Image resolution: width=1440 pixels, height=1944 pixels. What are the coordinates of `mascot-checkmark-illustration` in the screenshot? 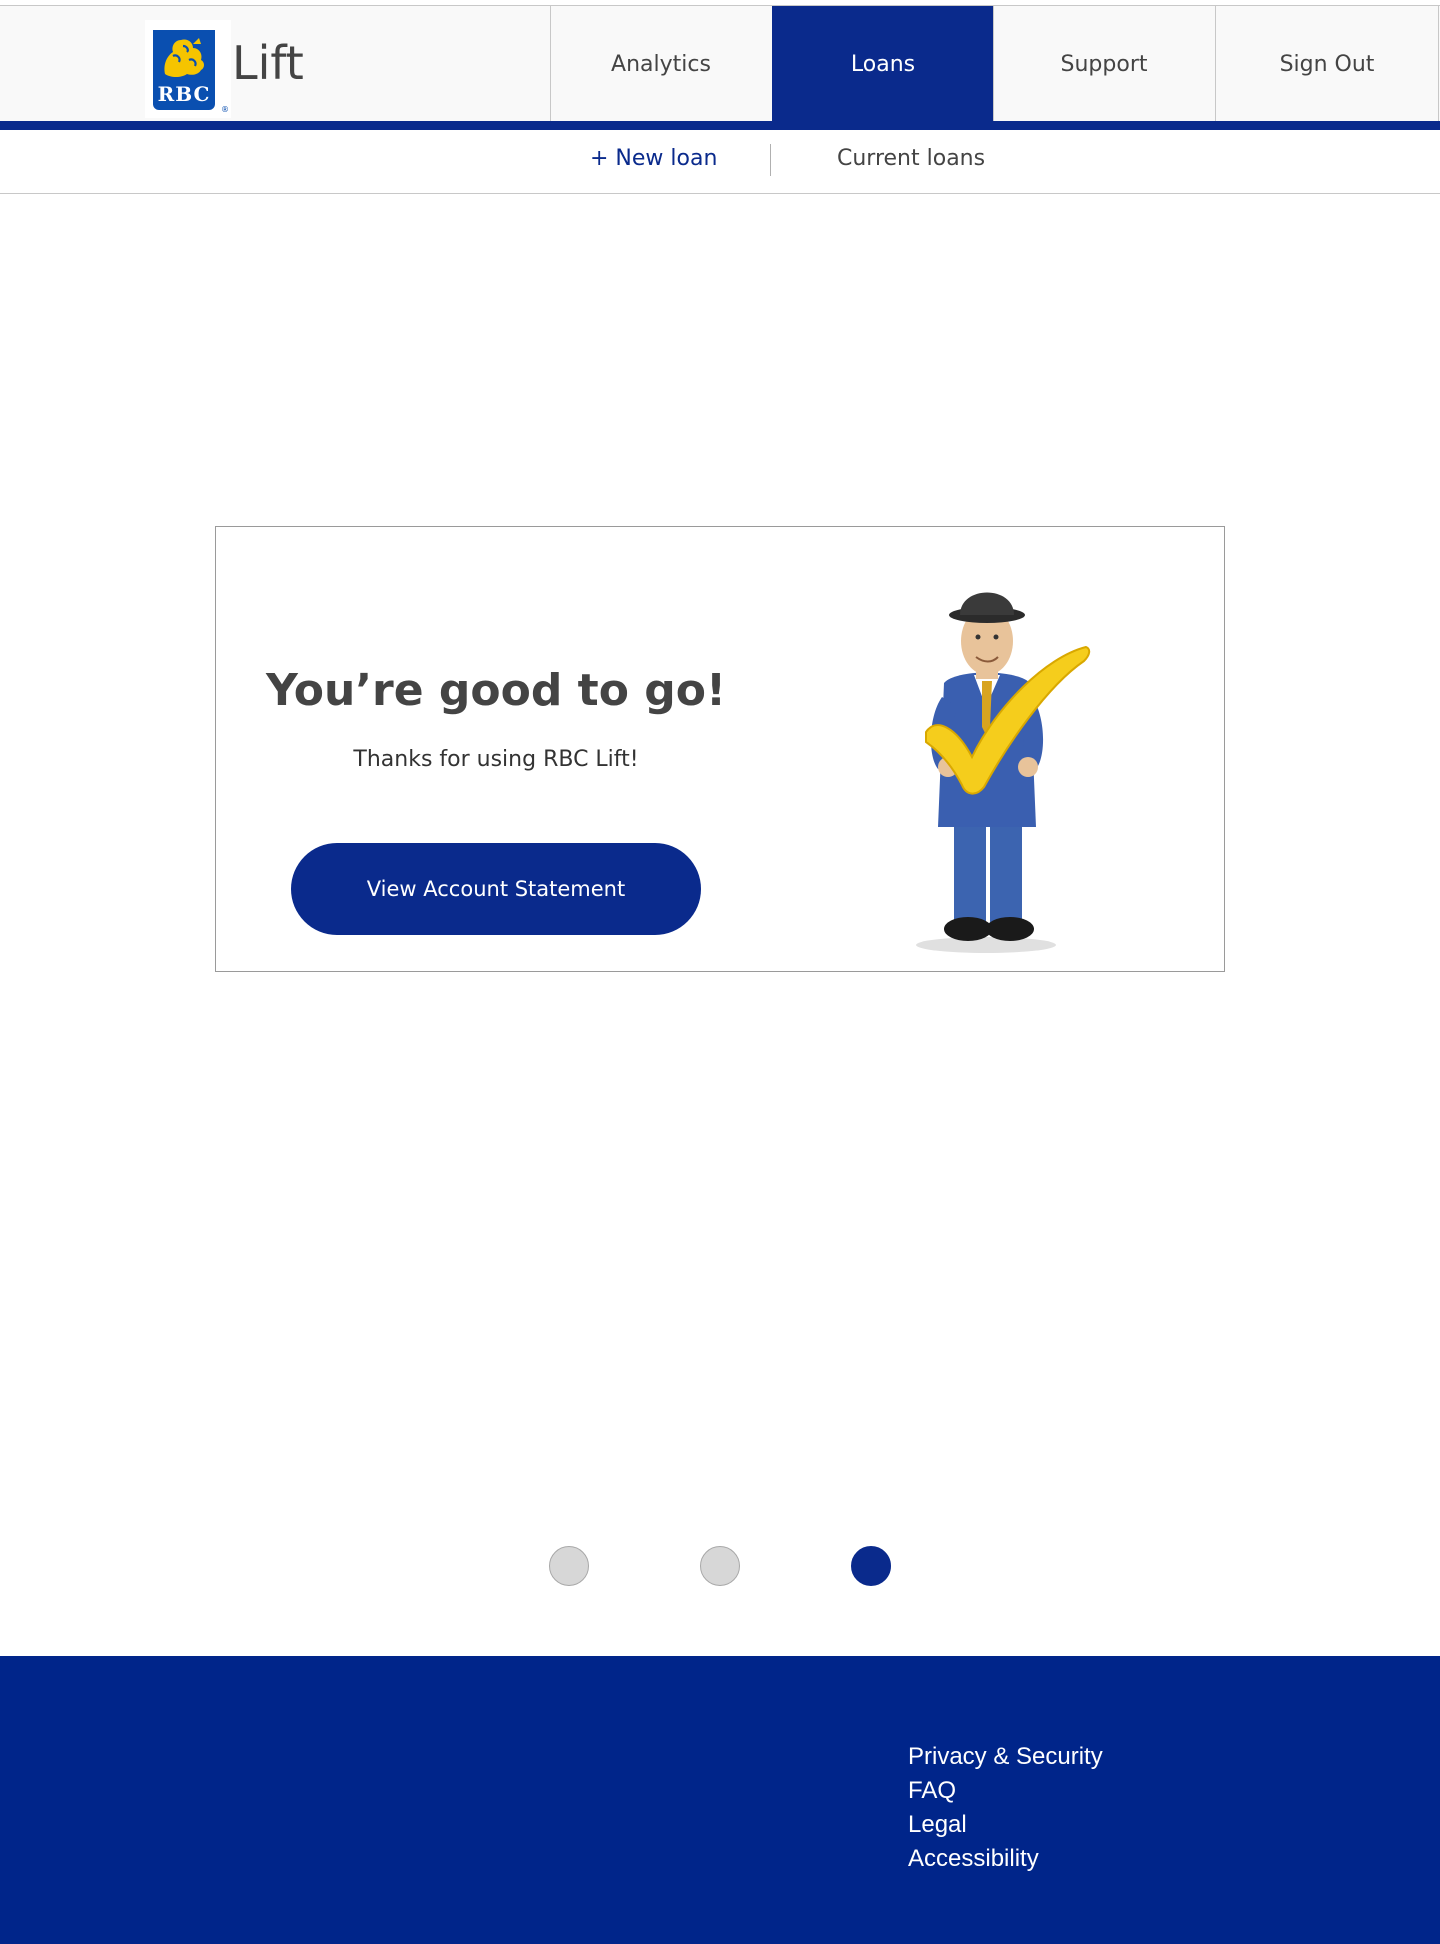 It's located at (1003, 772).